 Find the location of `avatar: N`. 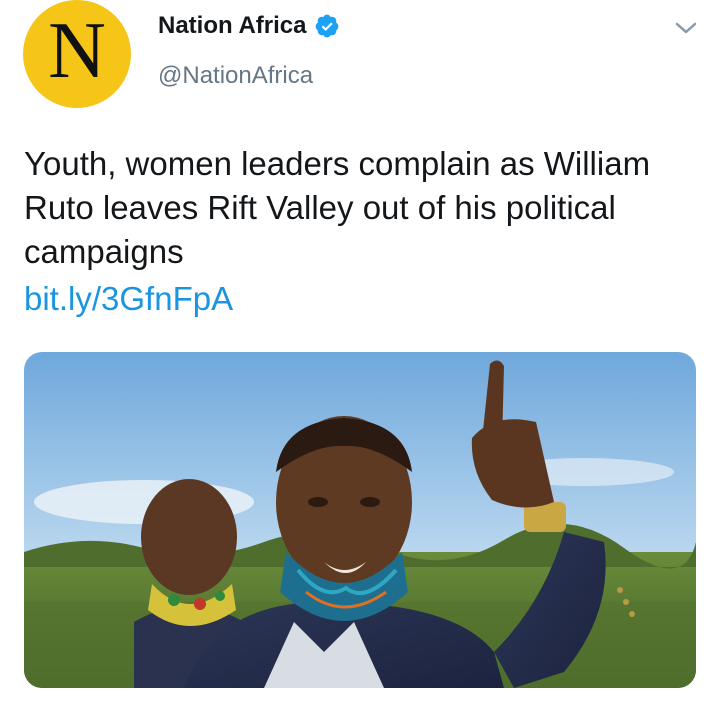

avatar: N is located at coordinates (77, 54).